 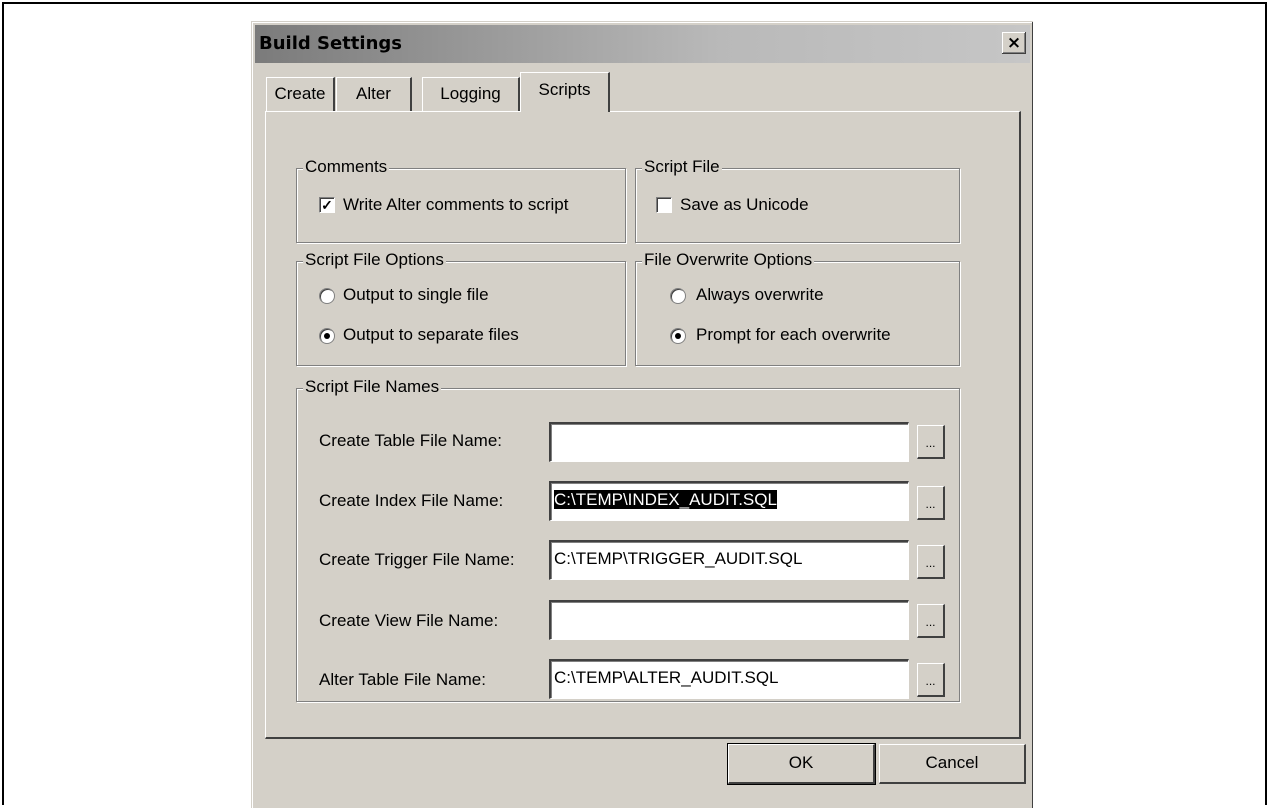 What do you see at coordinates (431, 335) in the screenshot?
I see `output-separate-files-label: Output to separate files` at bounding box center [431, 335].